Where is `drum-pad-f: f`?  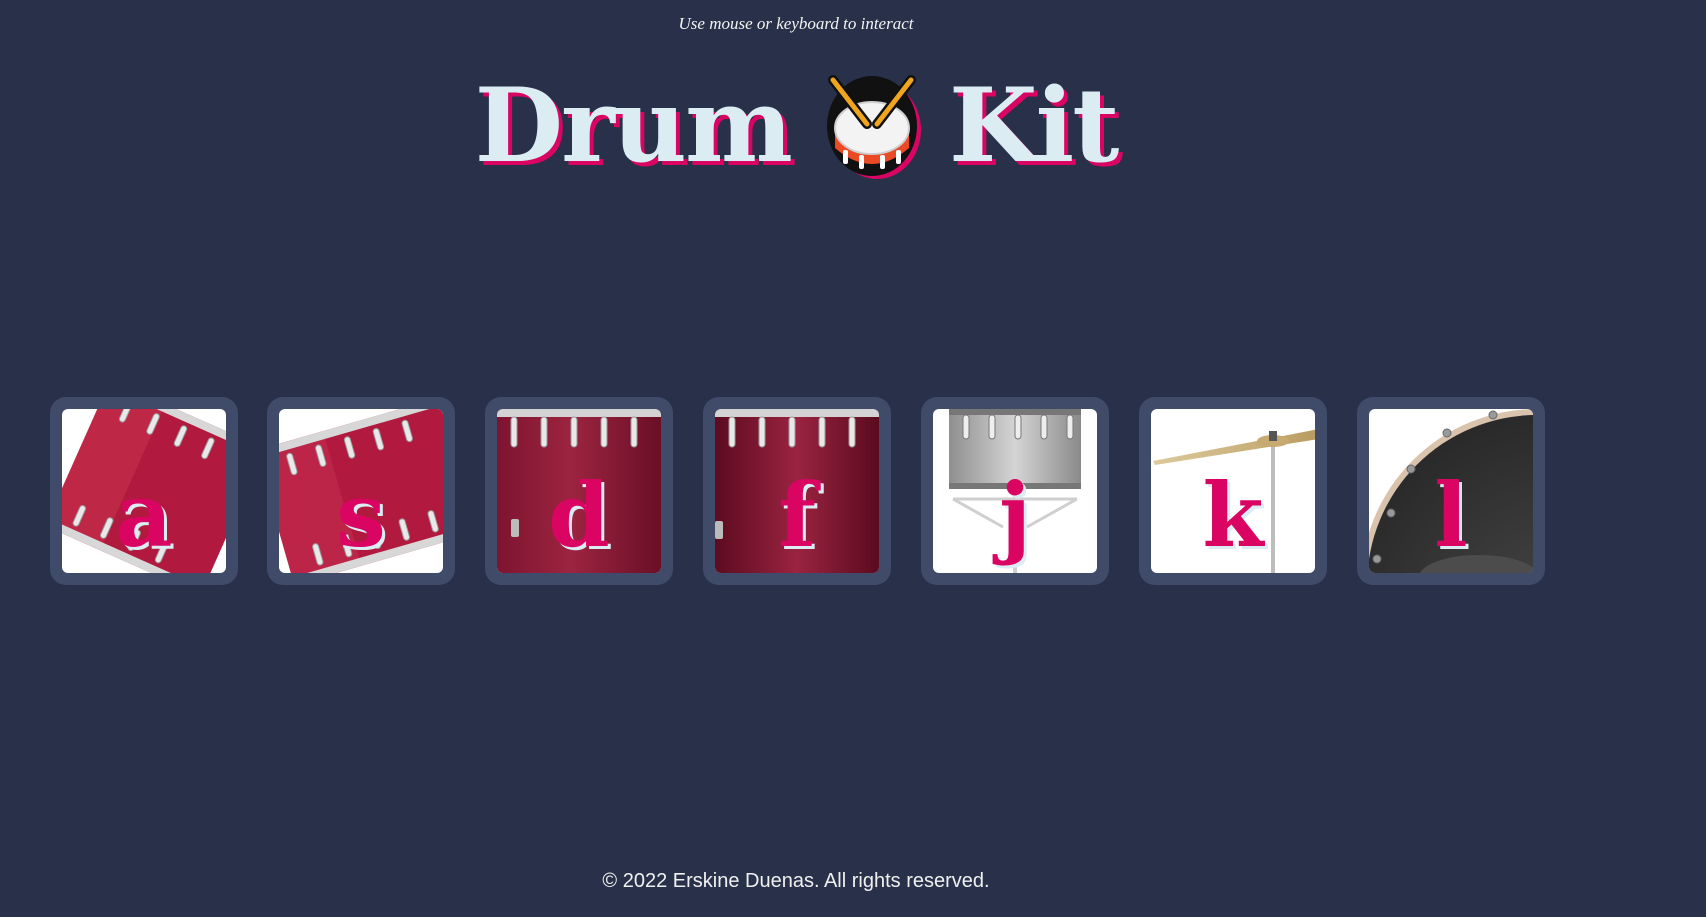 drum-pad-f: f is located at coordinates (797, 491).